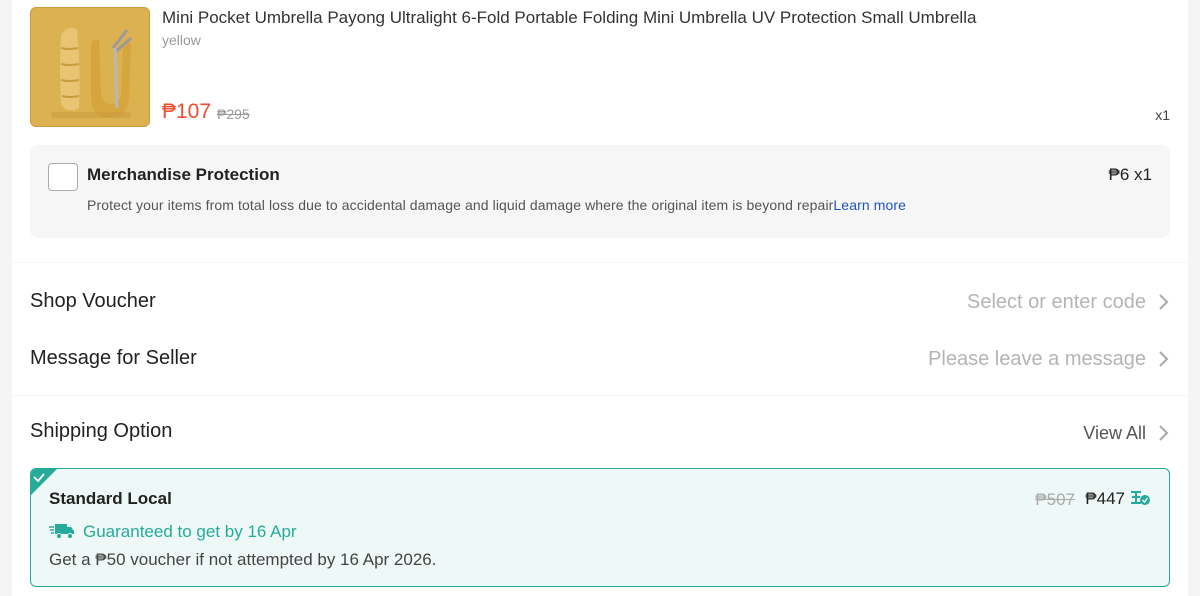 The width and height of the screenshot is (1200, 596). I want to click on protection-title: Merchandise Protection, so click(183, 174).